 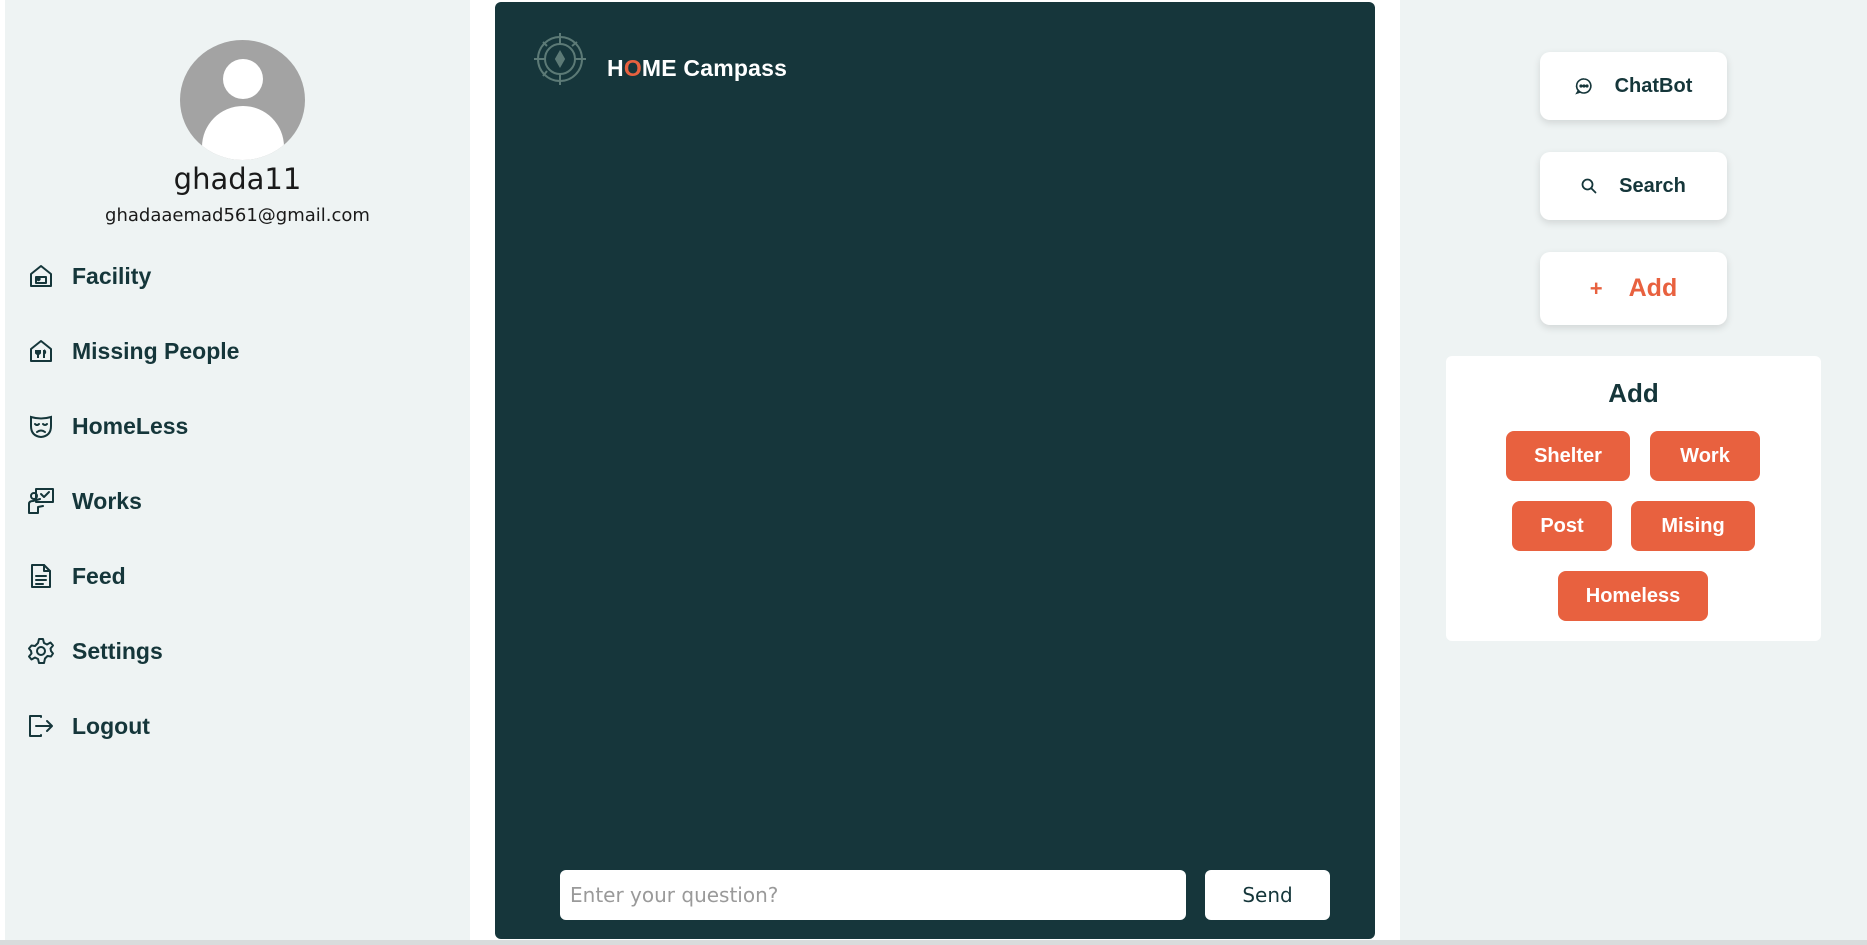 I want to click on sidebar-item-facility: Facility, so click(x=88, y=276).